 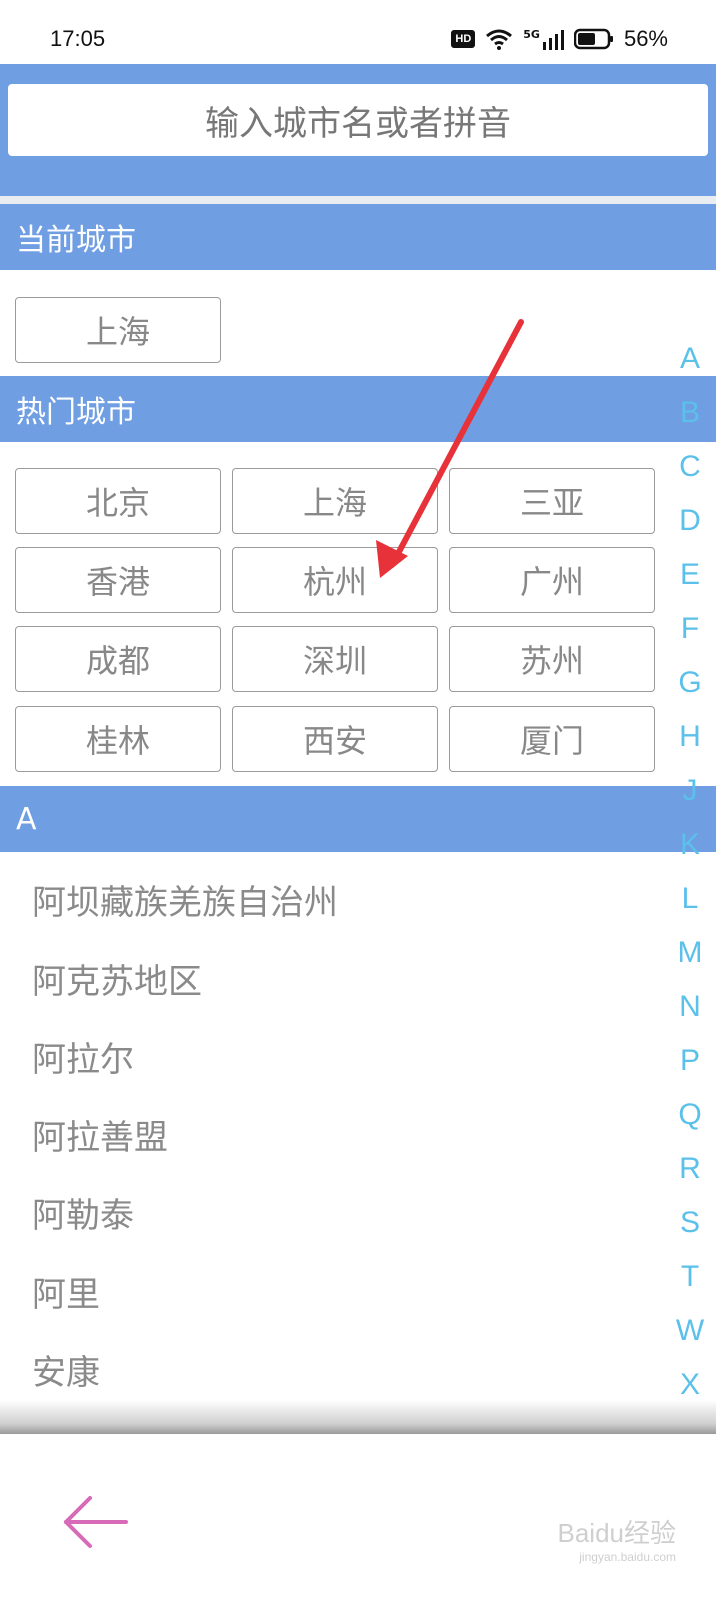 What do you see at coordinates (690, 575) in the screenshot?
I see `index-letter: E` at bounding box center [690, 575].